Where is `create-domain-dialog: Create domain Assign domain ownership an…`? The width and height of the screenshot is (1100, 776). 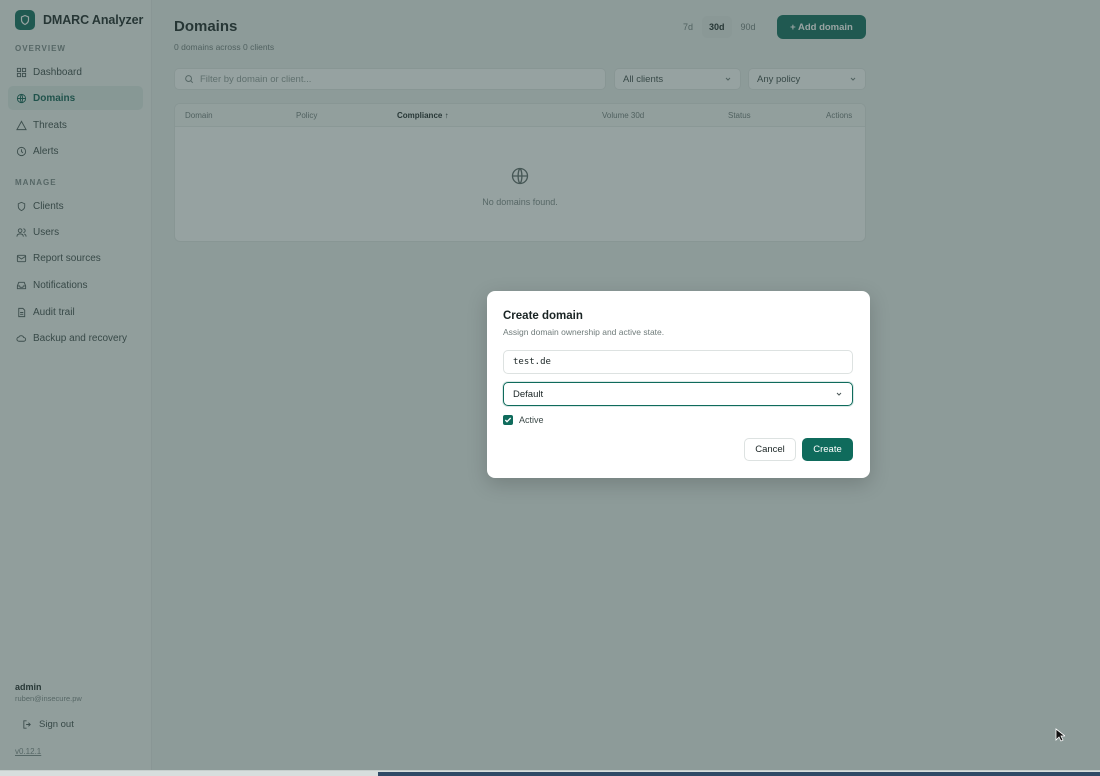
create-domain-dialog: Create domain Assign domain ownership an… is located at coordinates (678, 384).